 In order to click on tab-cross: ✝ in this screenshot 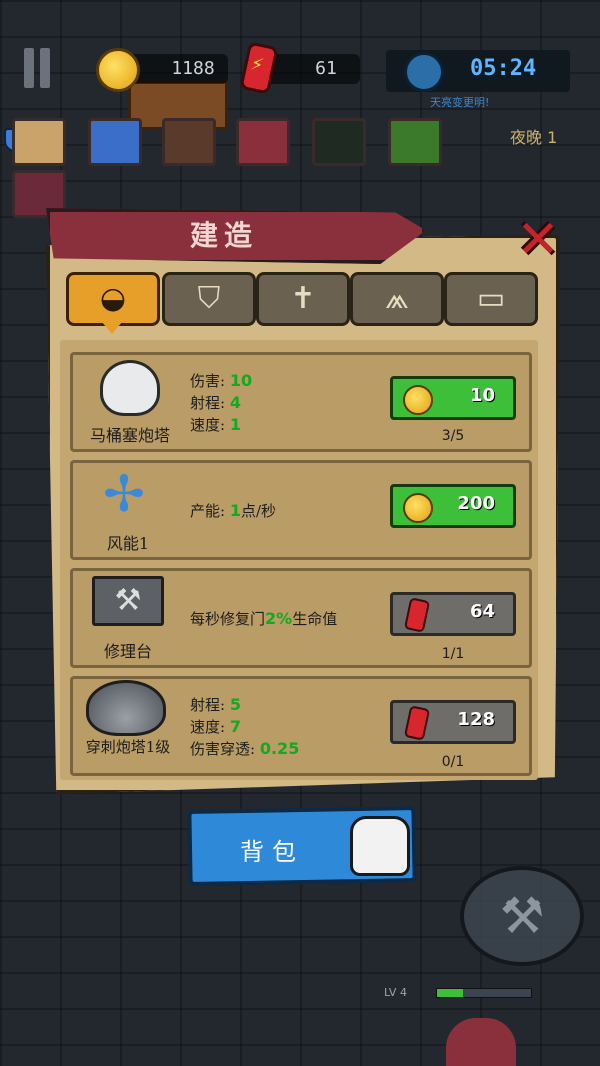, I will do `click(303, 299)`.